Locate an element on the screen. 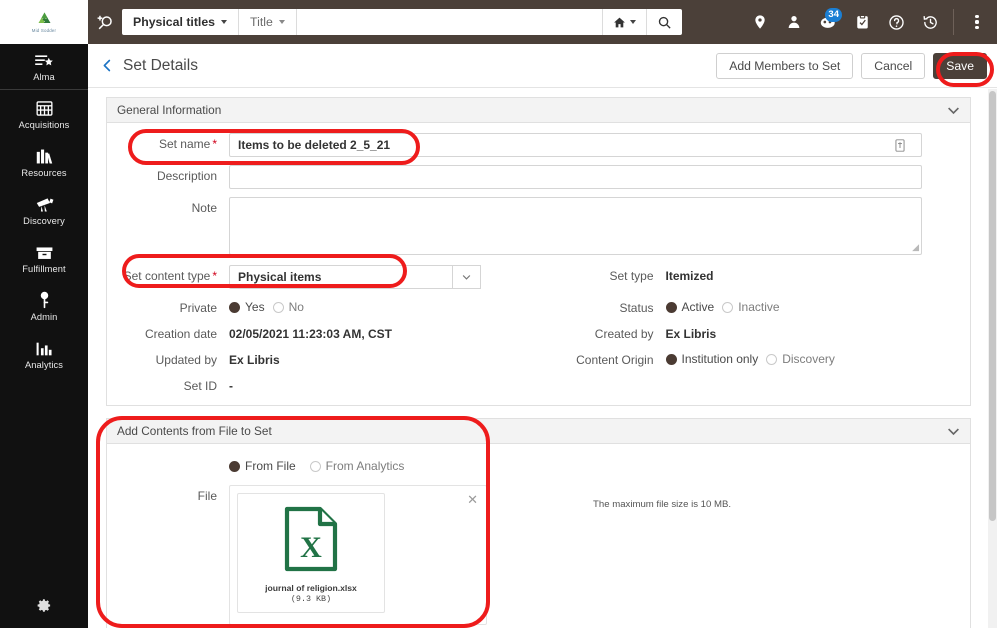 The height and width of the screenshot is (628, 997). content-origin-option-institution: Institution only is located at coordinates (711, 359).